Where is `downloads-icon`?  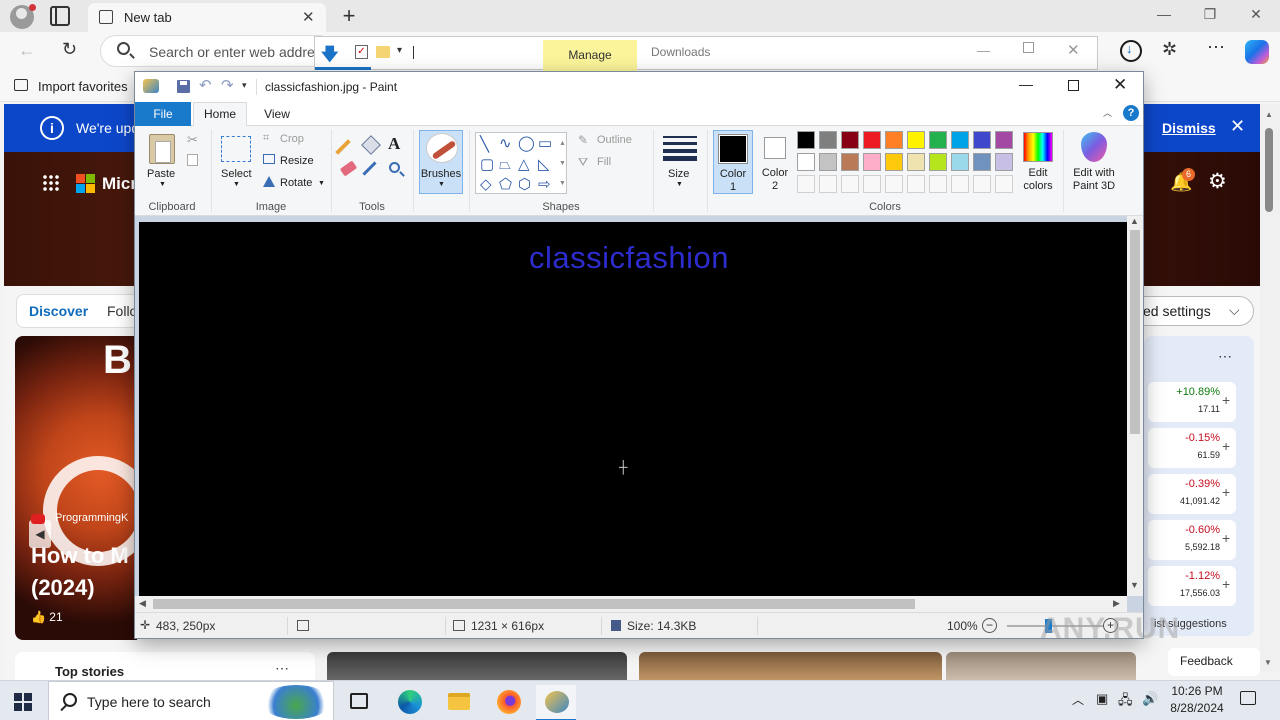 downloads-icon is located at coordinates (1131, 51).